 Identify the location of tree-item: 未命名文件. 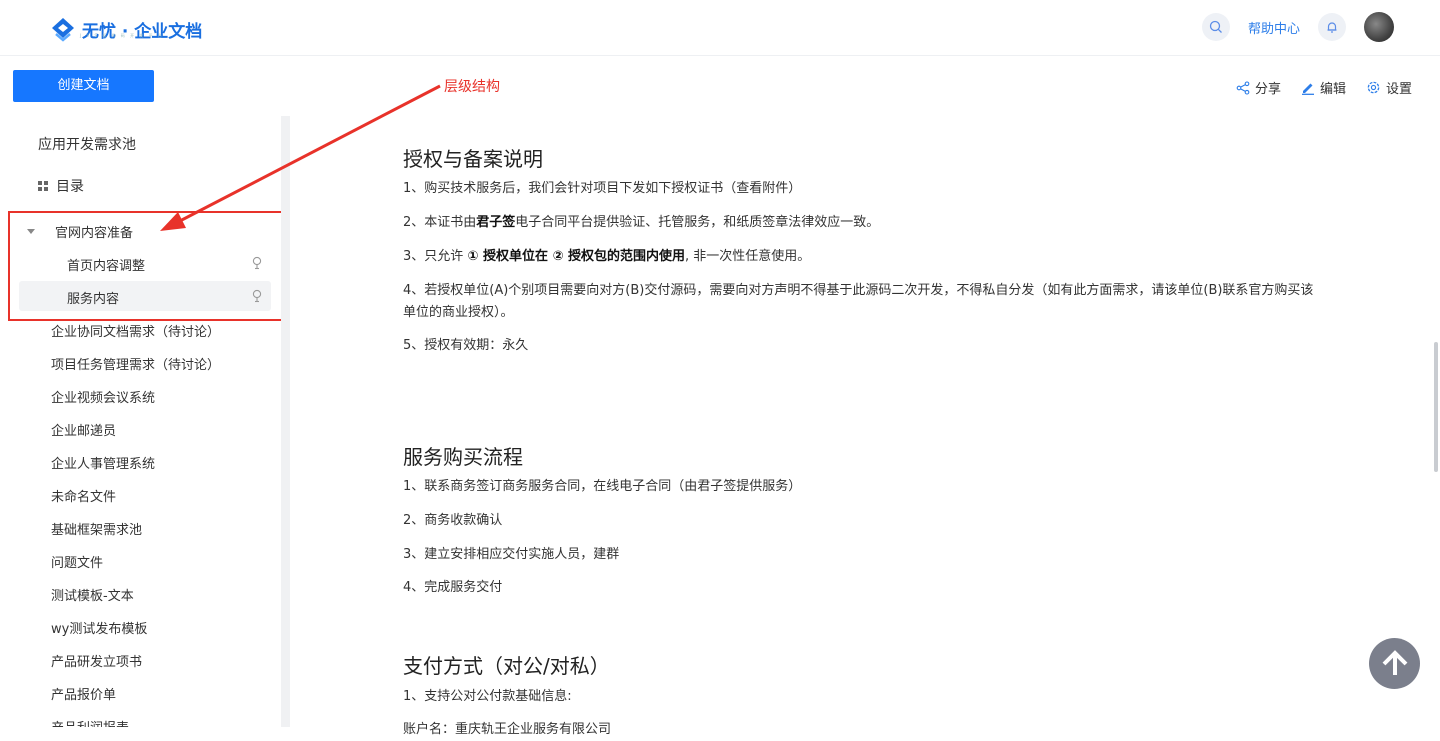
(83, 495).